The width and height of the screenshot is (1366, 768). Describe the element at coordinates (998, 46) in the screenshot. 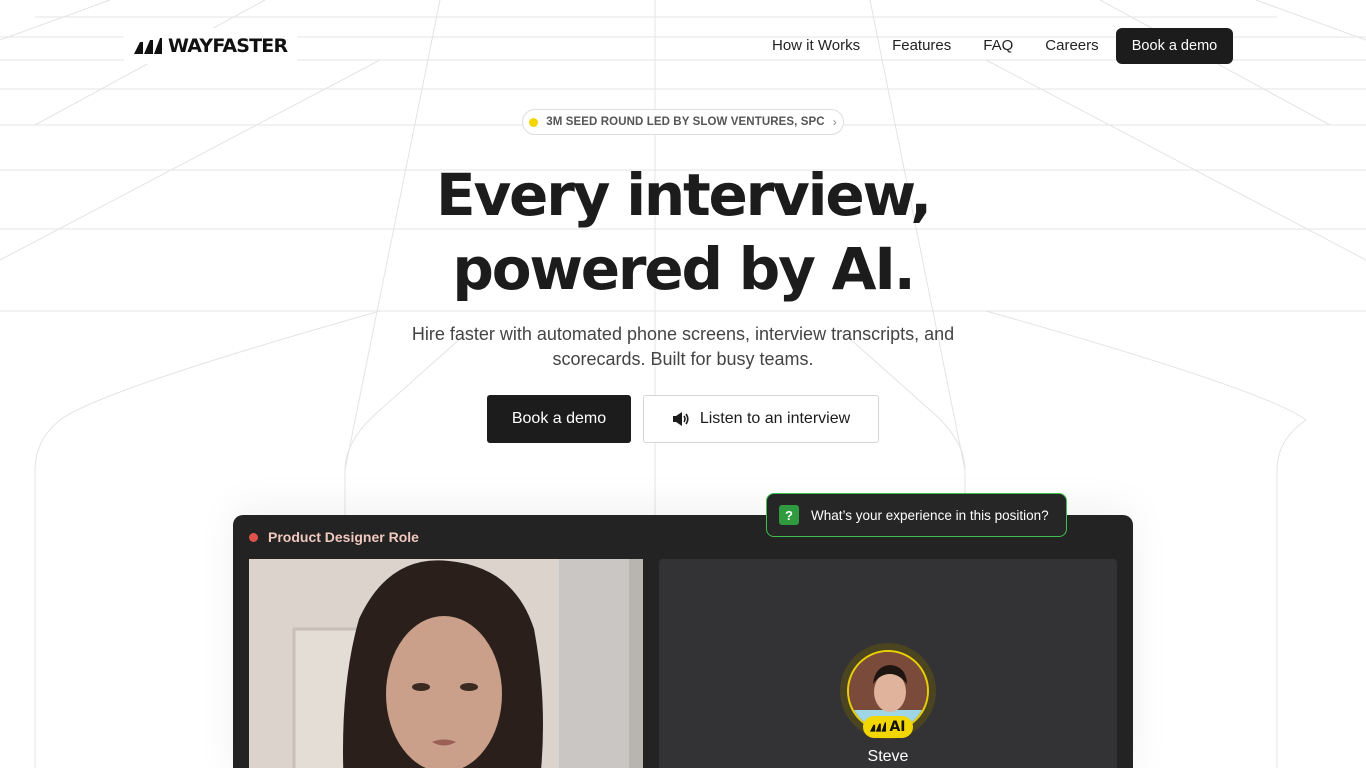

I see `nav-link-faq: FAQ` at that location.